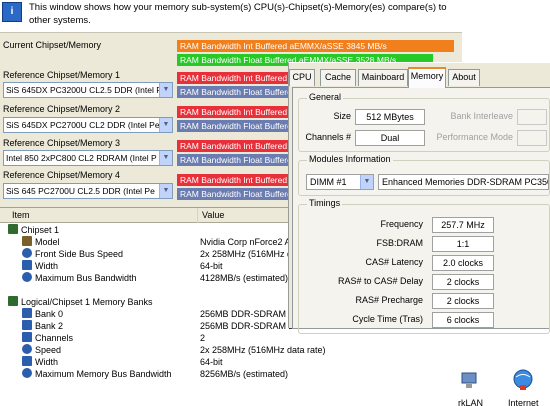  Describe the element at coordinates (99, 215) in the screenshot. I see `column-header-item: Item` at that location.